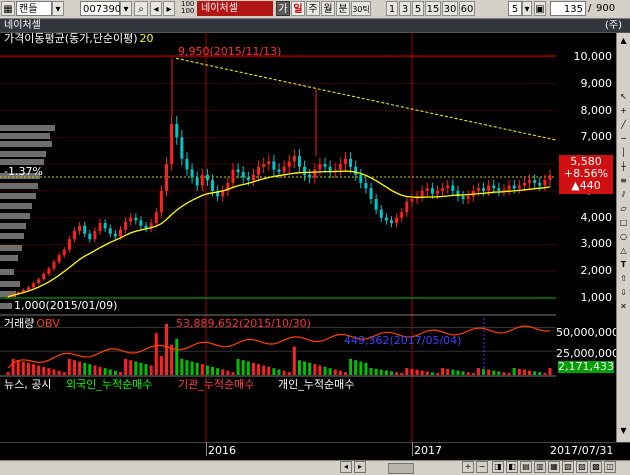 The image size is (630, 475). What do you see at coordinates (141, 8) in the screenshot?
I see `search-icon: ⌕` at bounding box center [141, 8].